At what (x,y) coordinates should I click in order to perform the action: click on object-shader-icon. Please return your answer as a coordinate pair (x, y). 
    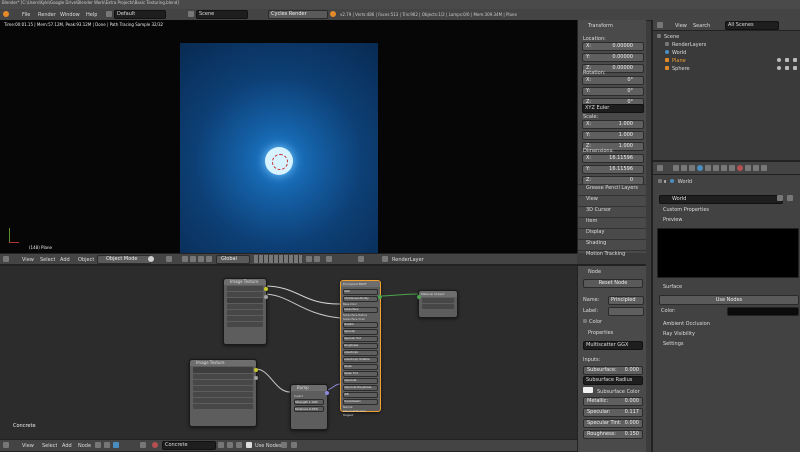
    Looking at the image, I should click on (107, 445).